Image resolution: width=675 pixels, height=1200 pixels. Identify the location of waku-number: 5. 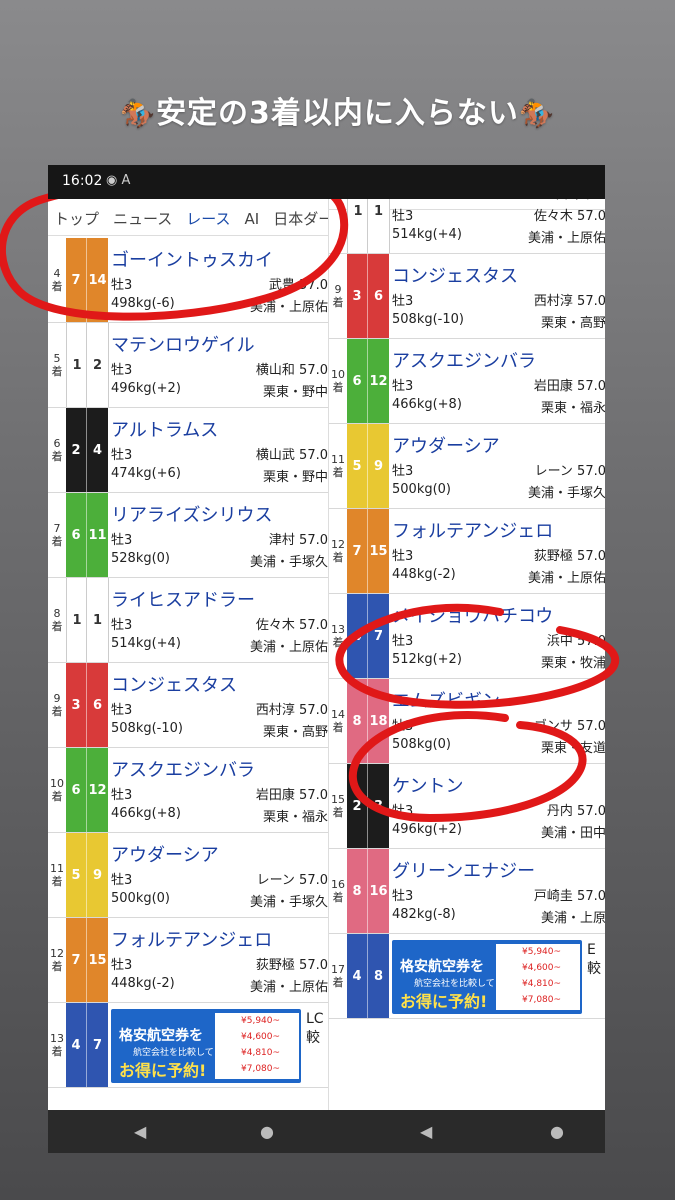
(76, 875).